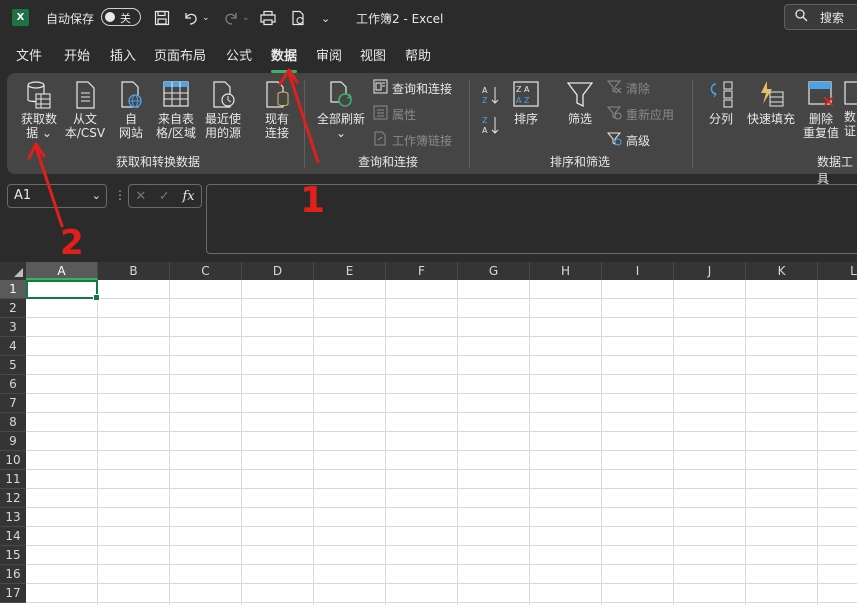 This screenshot has height=605, width=857. I want to click on print-preview-icon, so click(268, 18).